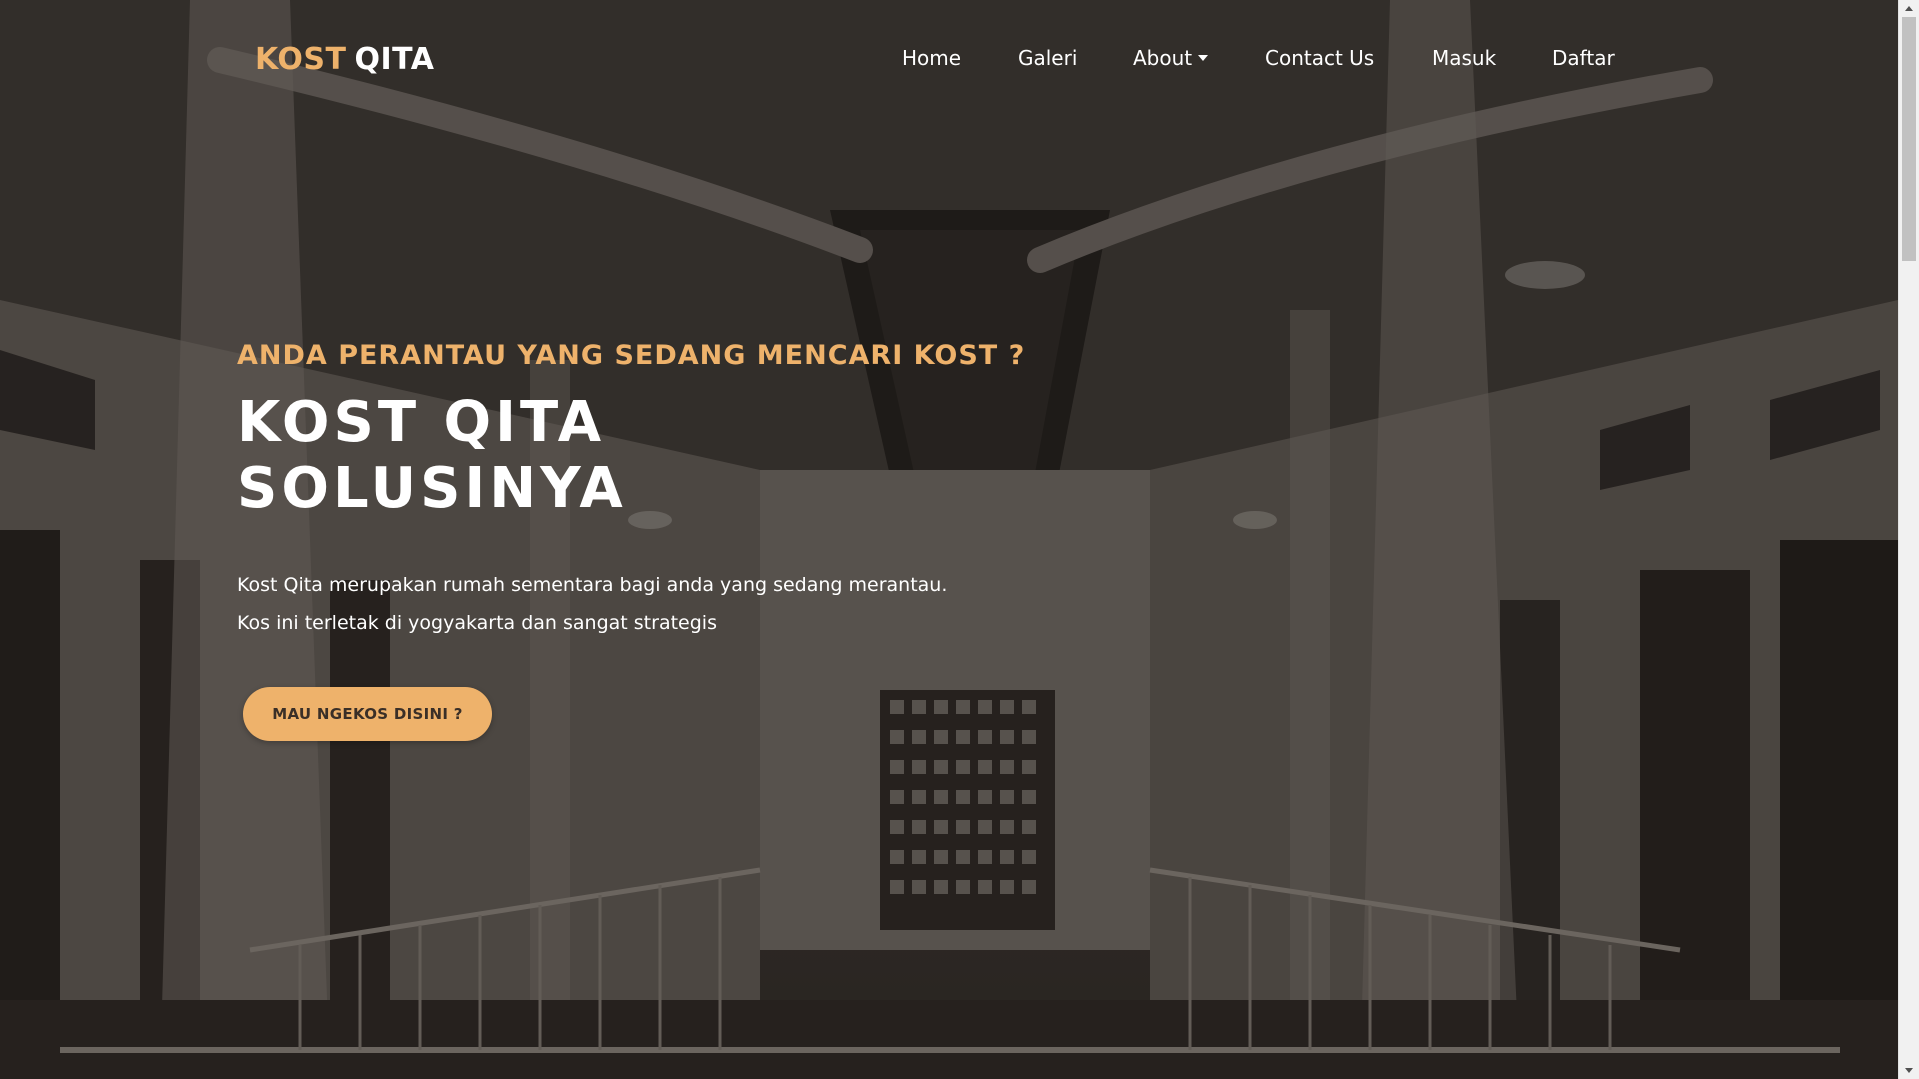 The width and height of the screenshot is (1919, 1079). What do you see at coordinates (631, 355) in the screenshot?
I see `hero-kicker: ANDA PERANTAU YANG SEDANG MENCARI KOST ?` at bounding box center [631, 355].